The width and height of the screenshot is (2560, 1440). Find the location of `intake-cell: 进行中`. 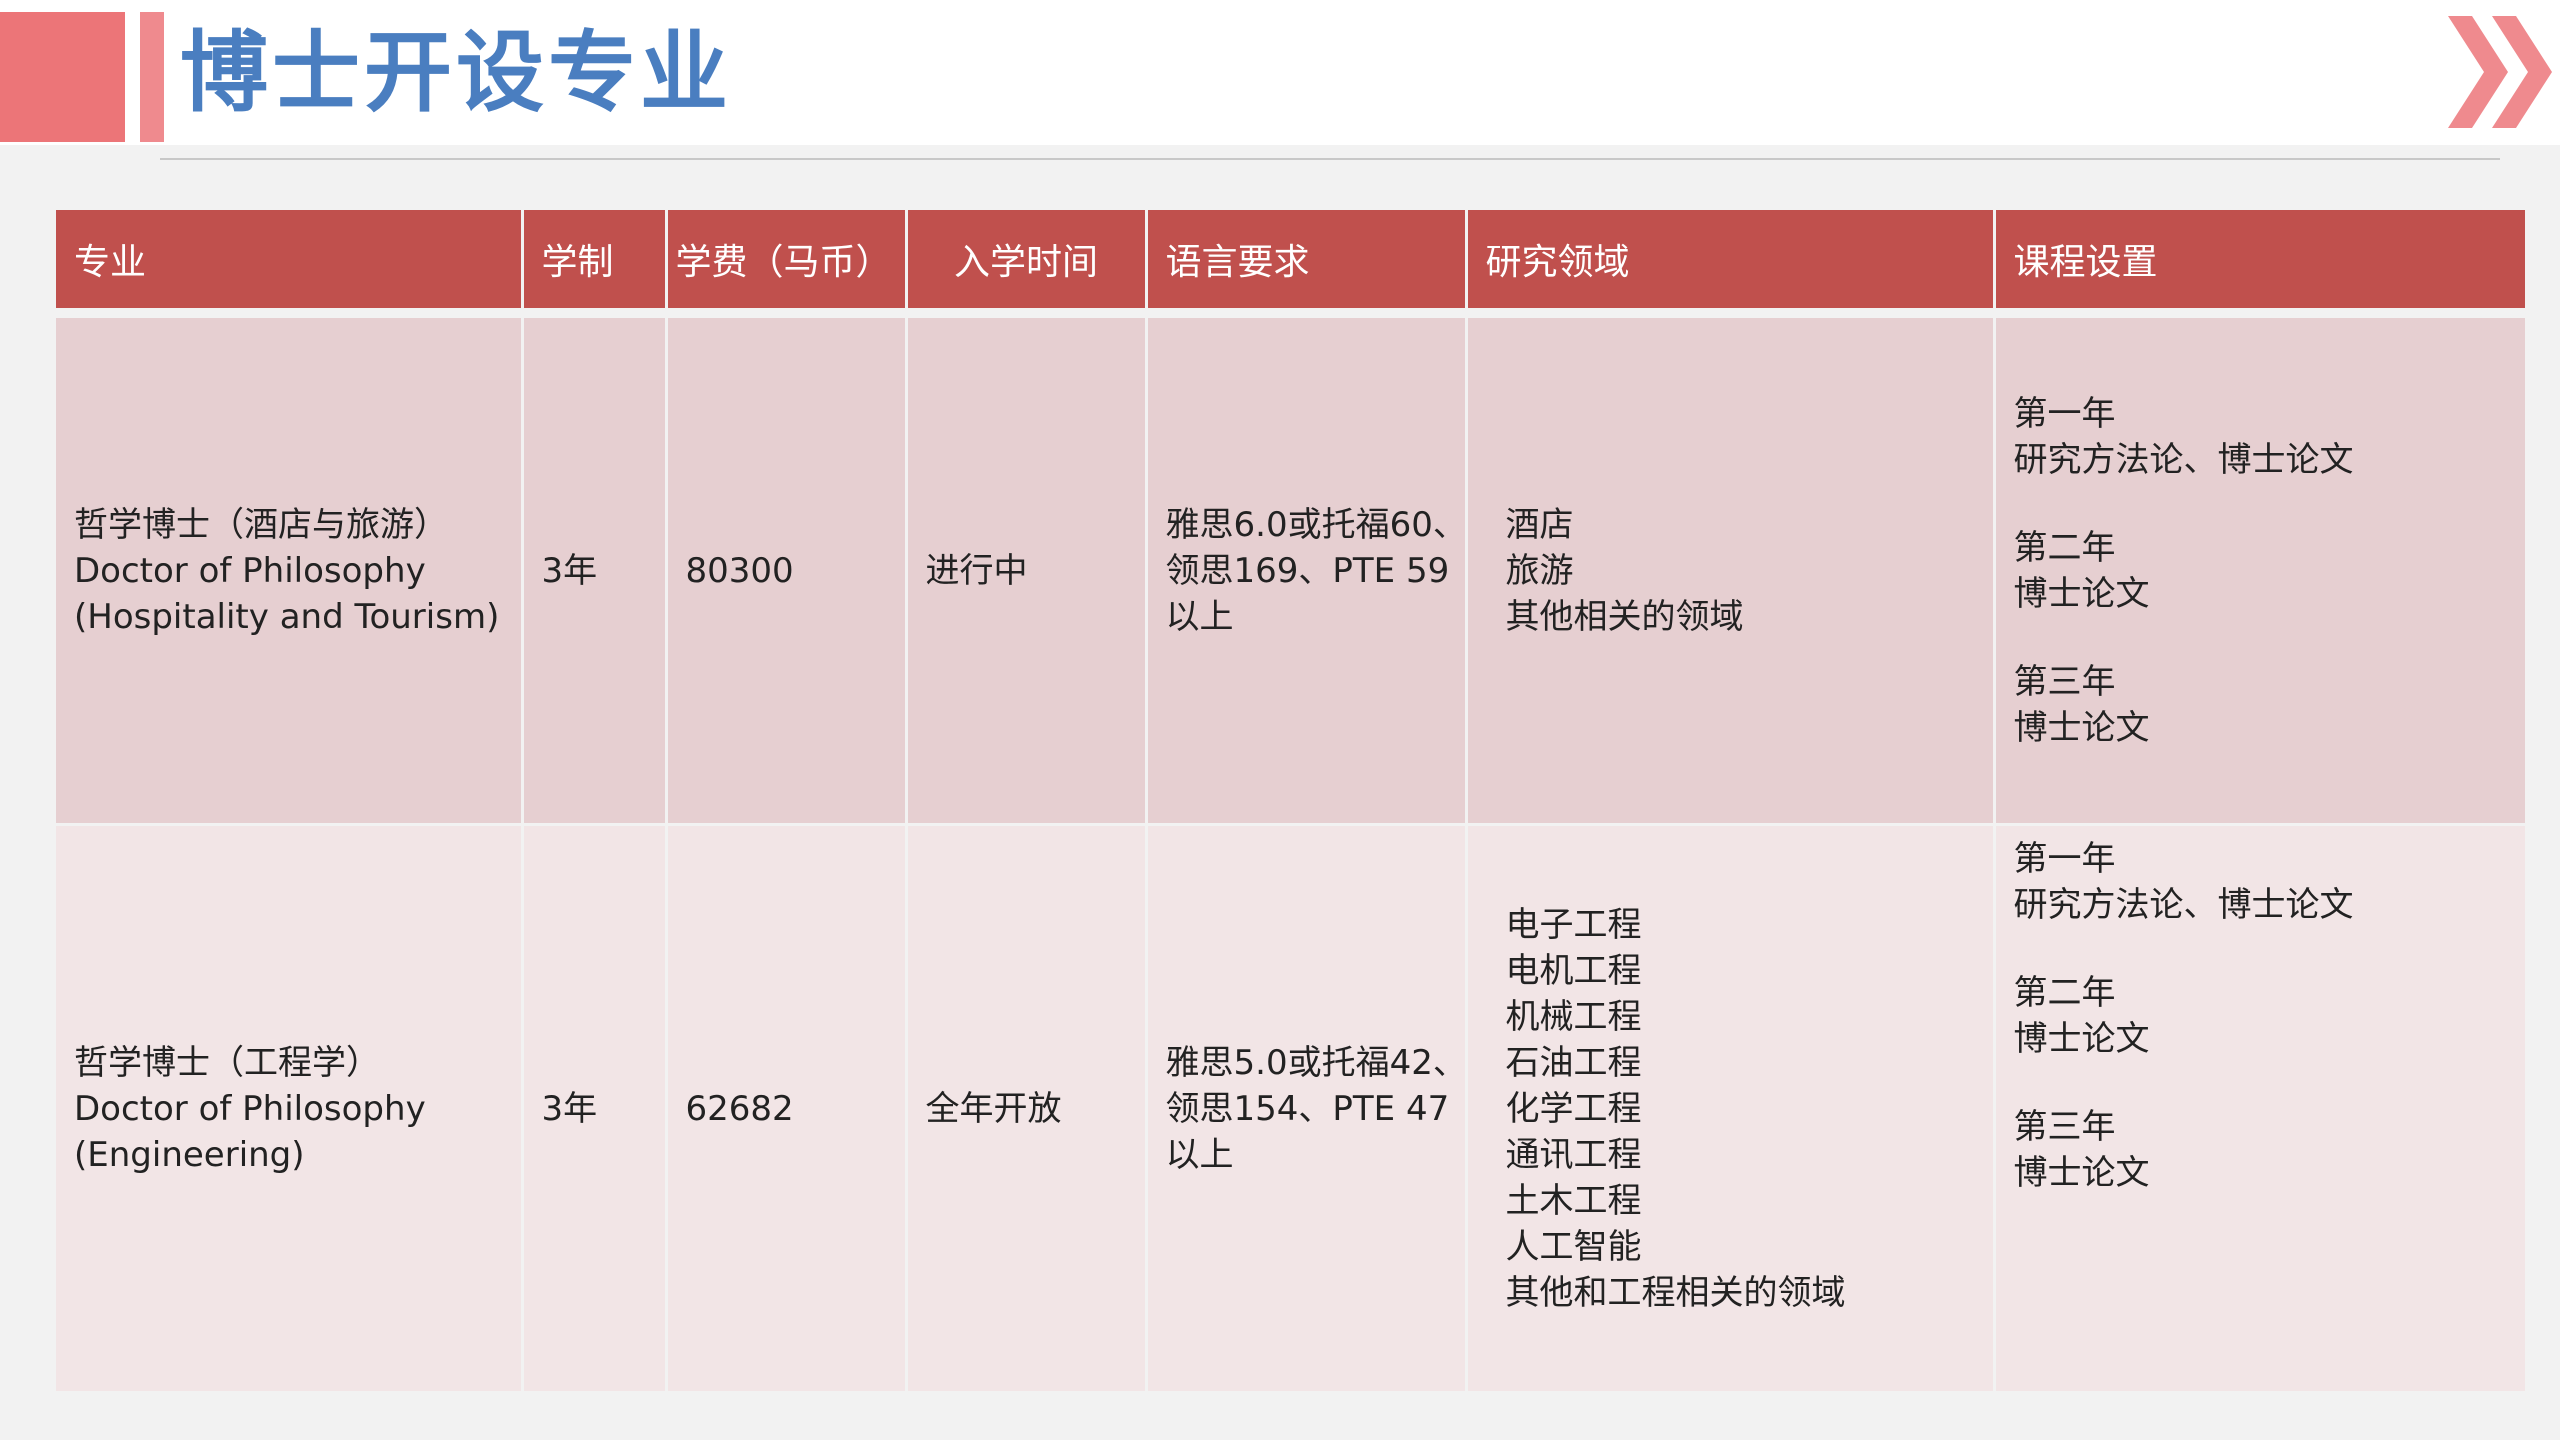

intake-cell: 进行中 is located at coordinates (1027, 569).